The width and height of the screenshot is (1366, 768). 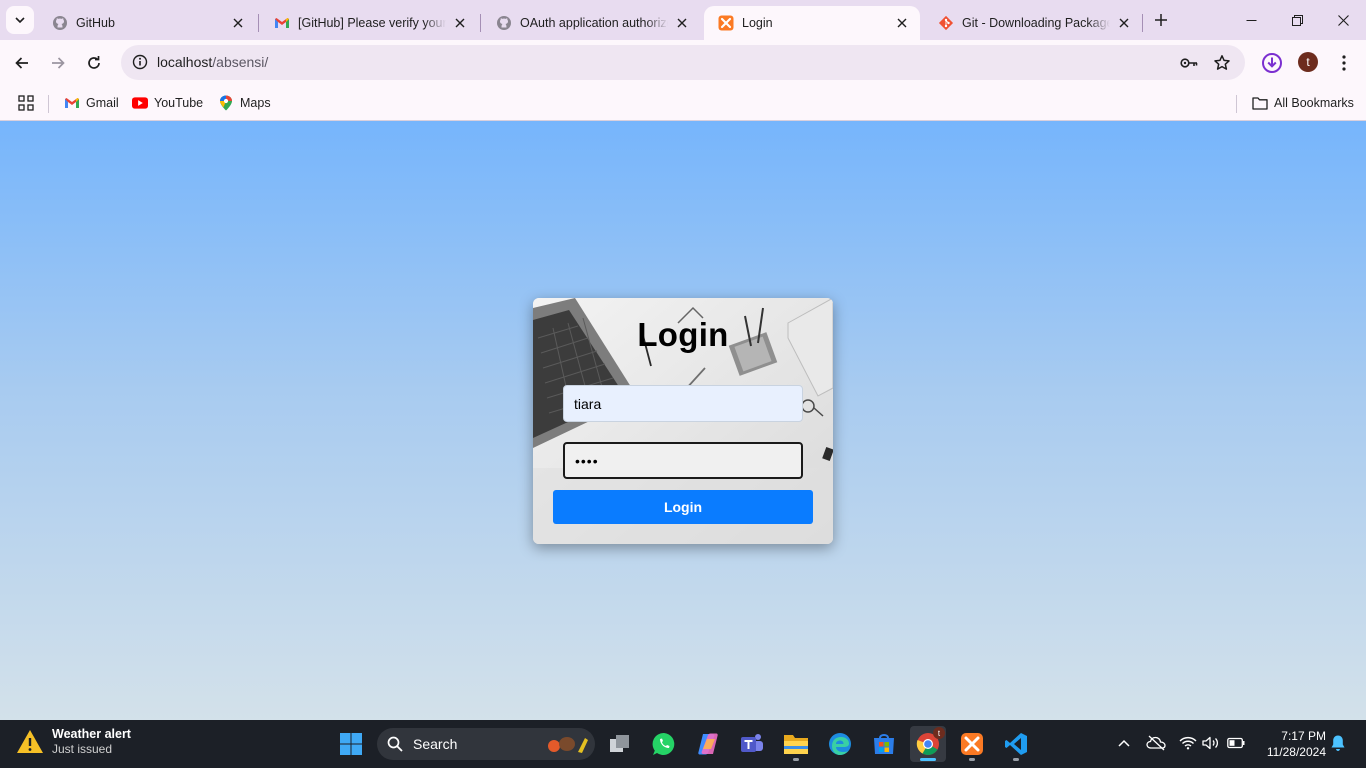 I want to click on notifications-button, so click(x=1338, y=743).